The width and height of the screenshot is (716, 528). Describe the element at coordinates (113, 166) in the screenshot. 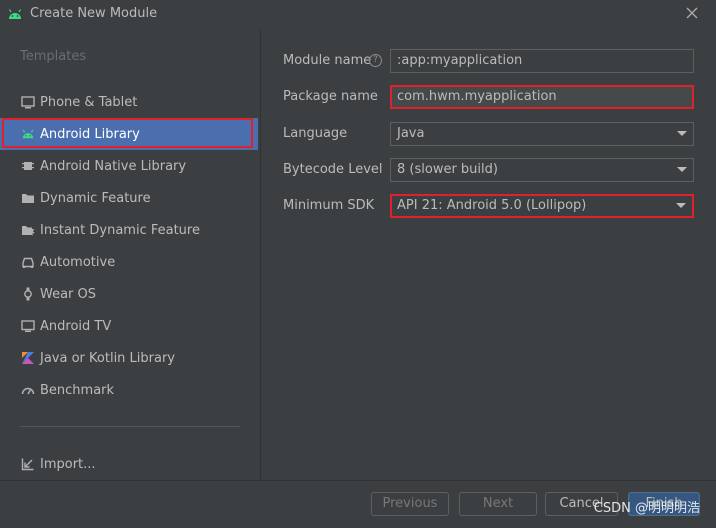

I see `template-label: Android Native Library` at that location.